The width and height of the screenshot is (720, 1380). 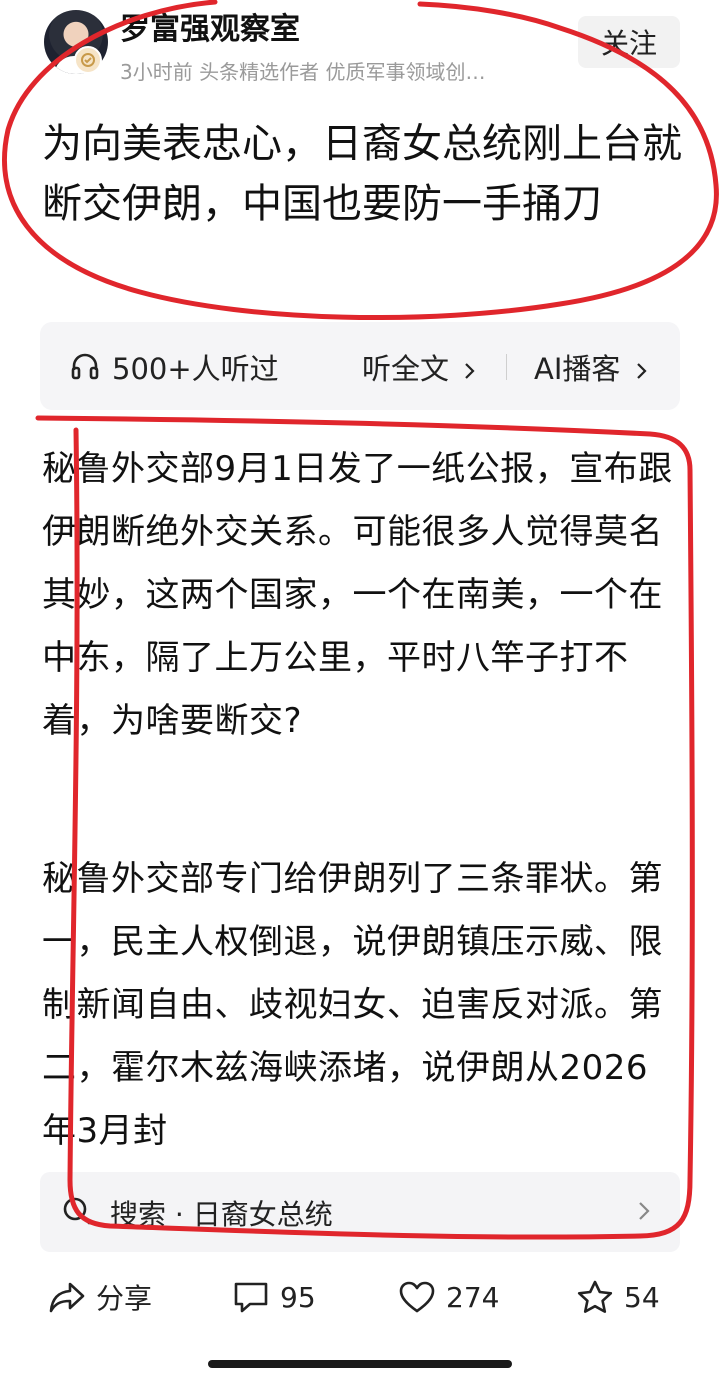 I want to click on comment-icon, so click(x=251, y=1297).